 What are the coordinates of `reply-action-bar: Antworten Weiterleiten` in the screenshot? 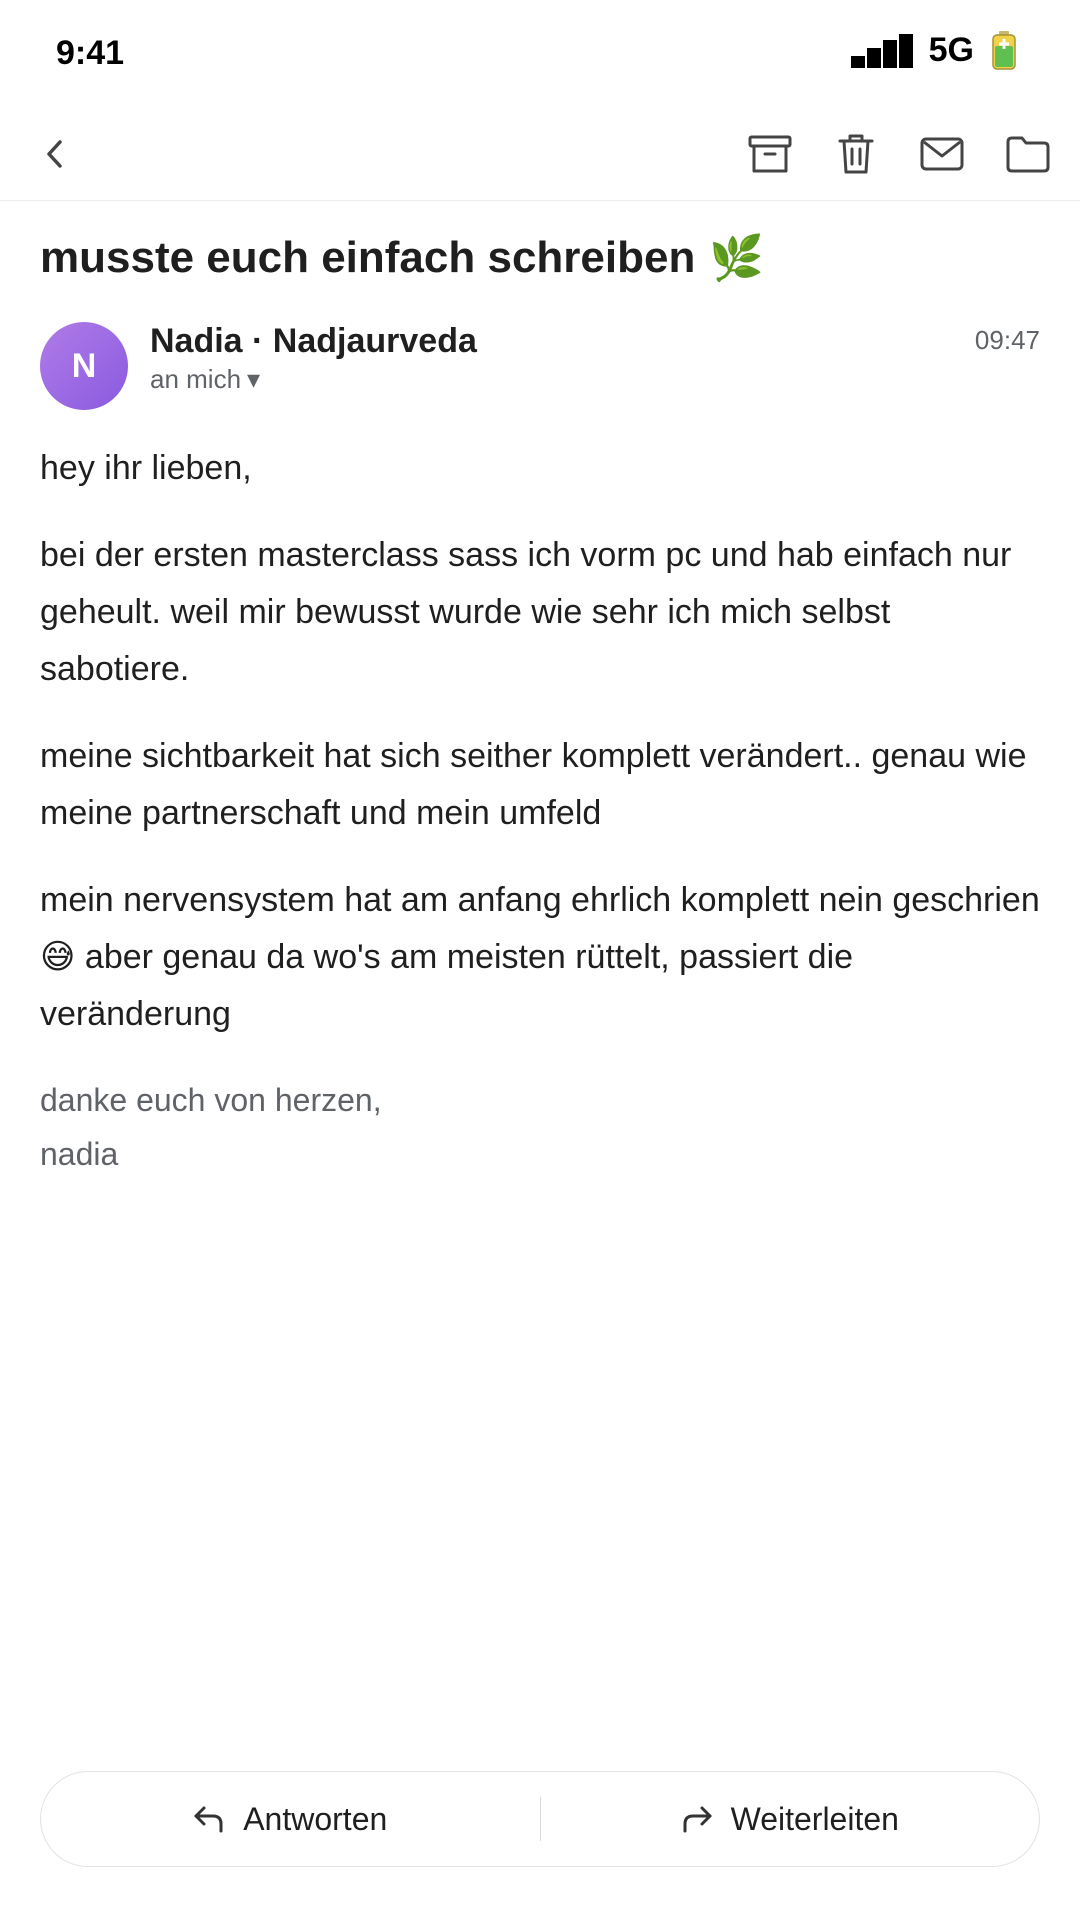 It's located at (540, 1819).